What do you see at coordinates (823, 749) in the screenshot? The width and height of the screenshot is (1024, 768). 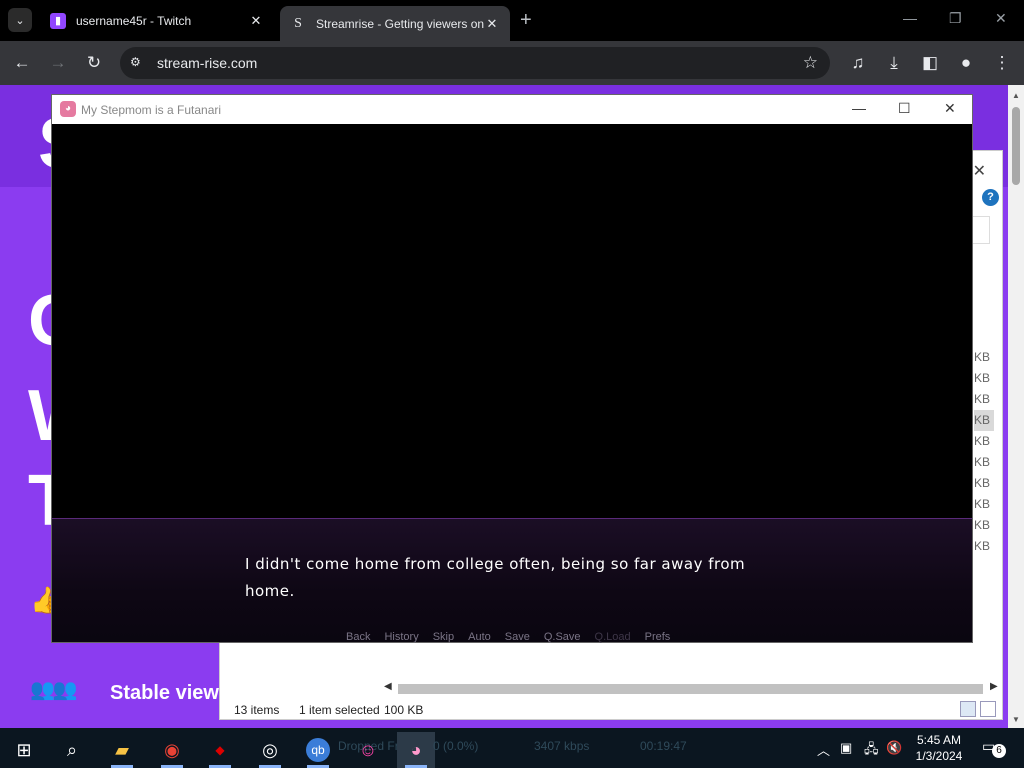 I see `chevron-up-icon: ︿` at bounding box center [823, 749].